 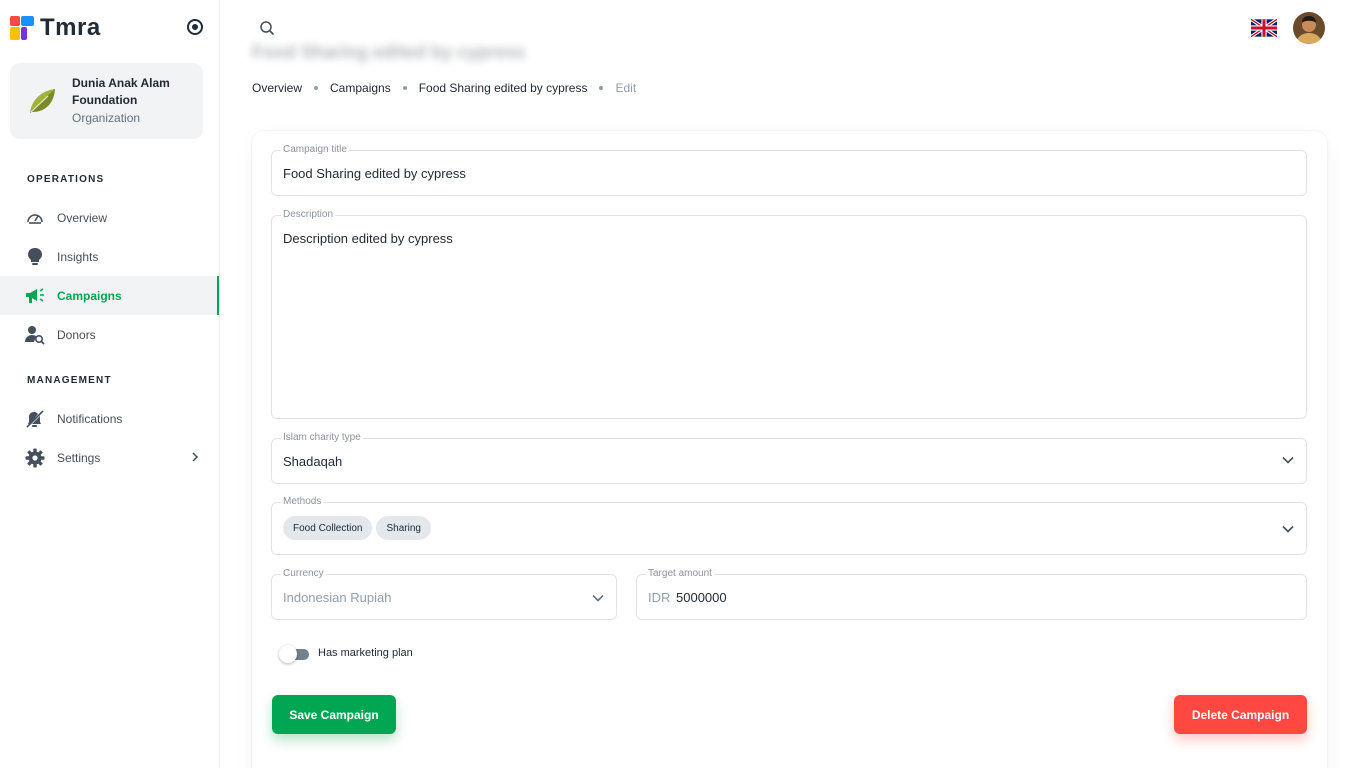 I want to click on breadcrumb-current: Edit, so click(x=626, y=88).